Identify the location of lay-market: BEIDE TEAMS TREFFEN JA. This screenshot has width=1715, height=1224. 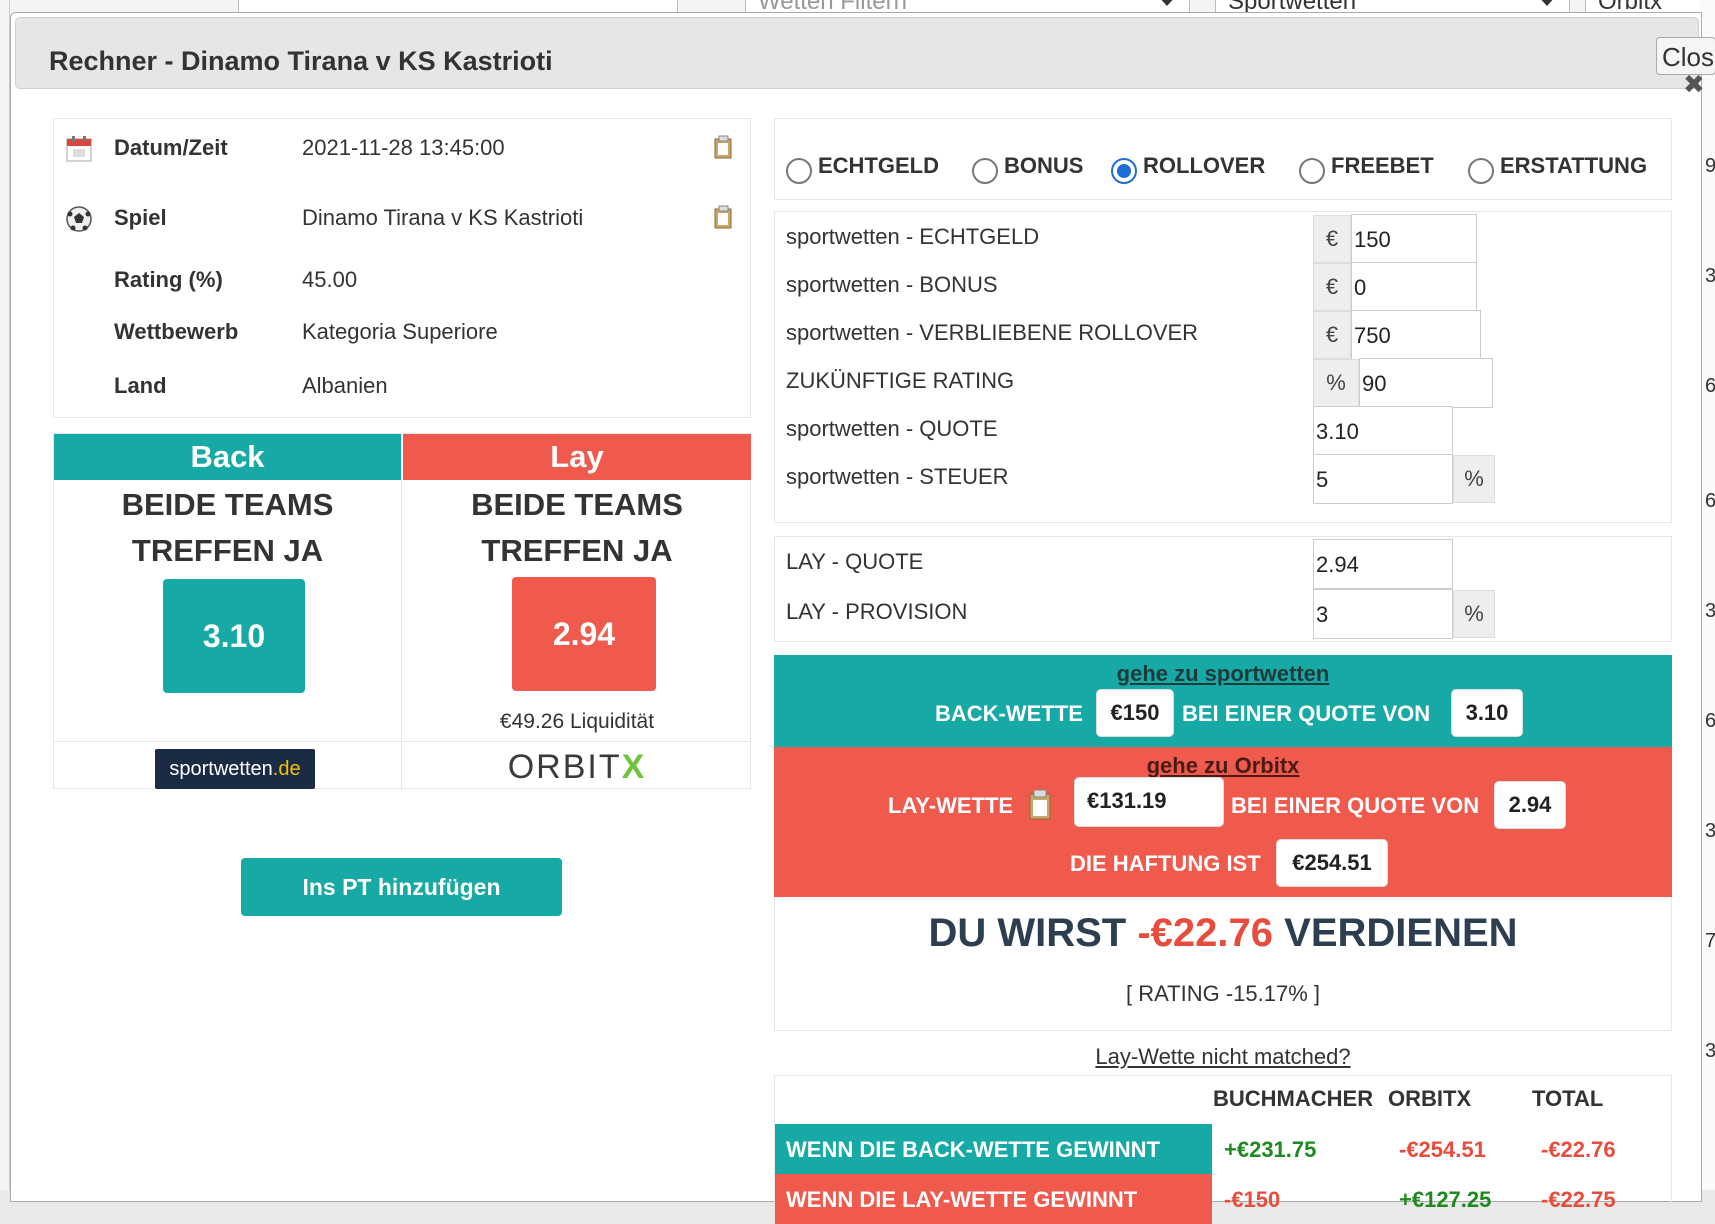
(577, 528).